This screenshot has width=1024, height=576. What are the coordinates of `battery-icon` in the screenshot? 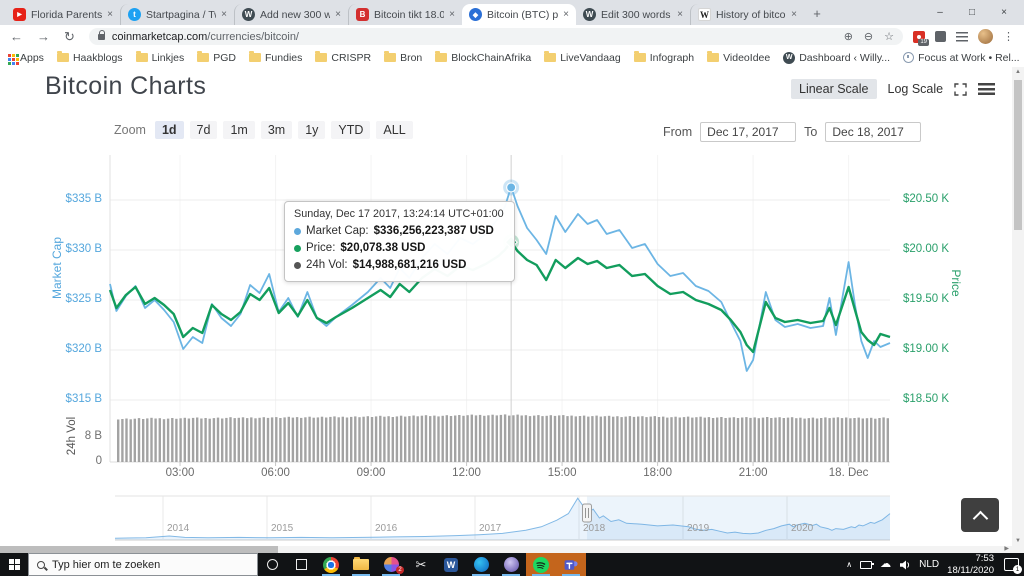 It's located at (867, 564).